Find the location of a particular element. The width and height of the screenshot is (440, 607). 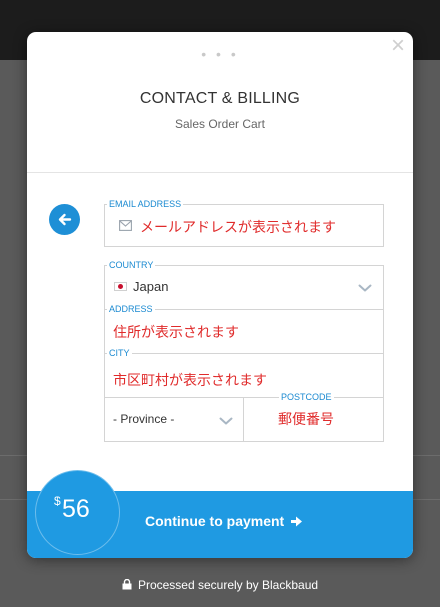

lock-icon is located at coordinates (127, 584).